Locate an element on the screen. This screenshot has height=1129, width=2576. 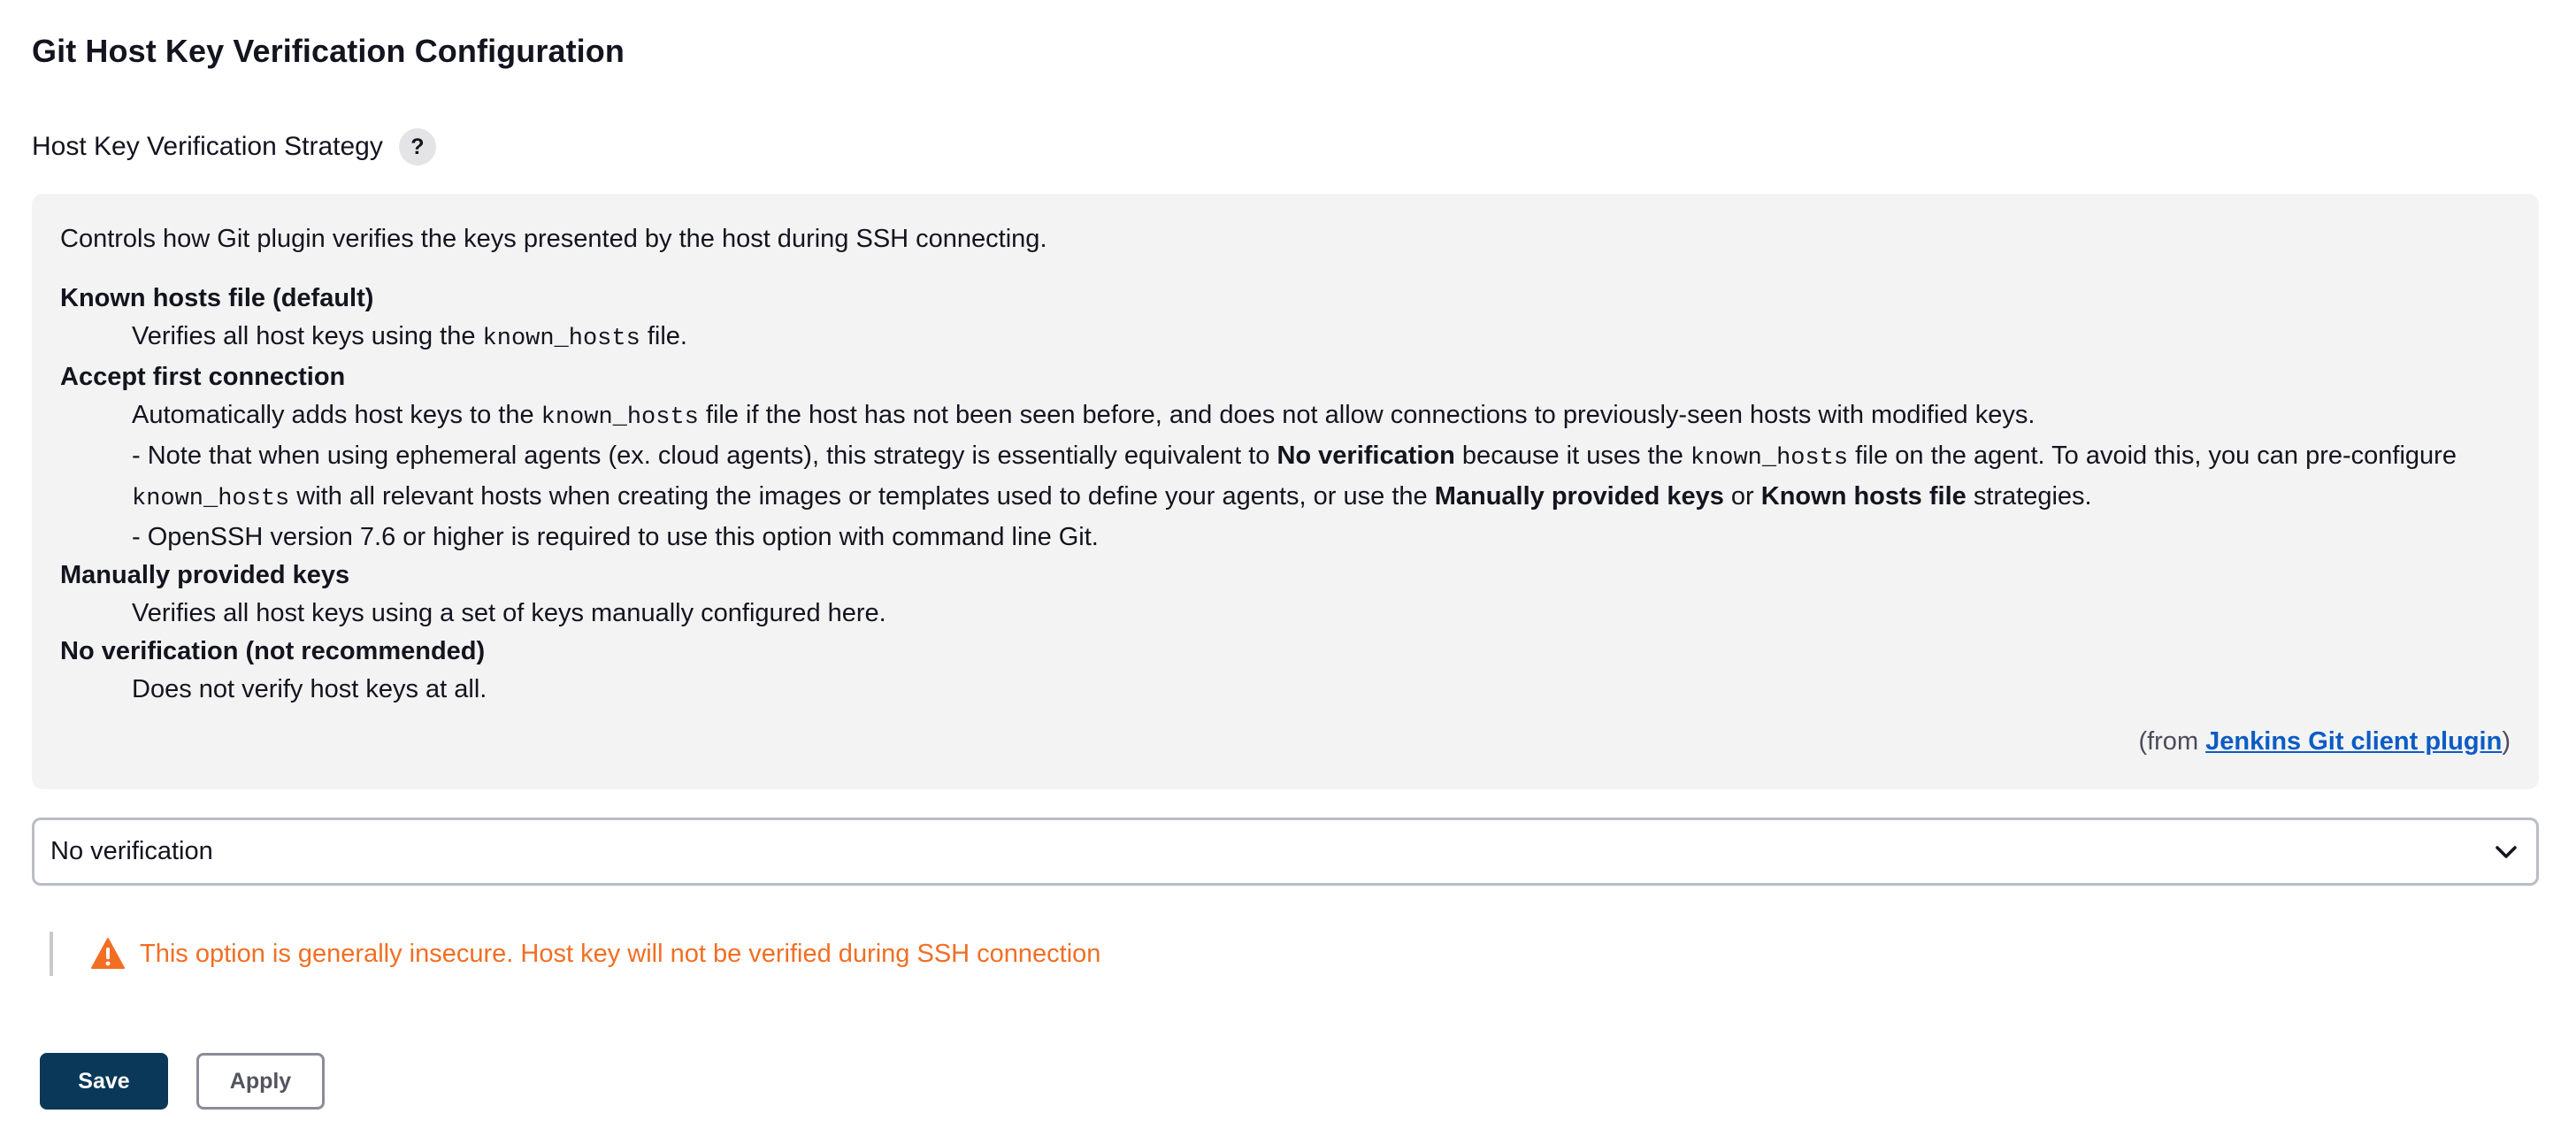
help-button: ? is located at coordinates (417, 146).